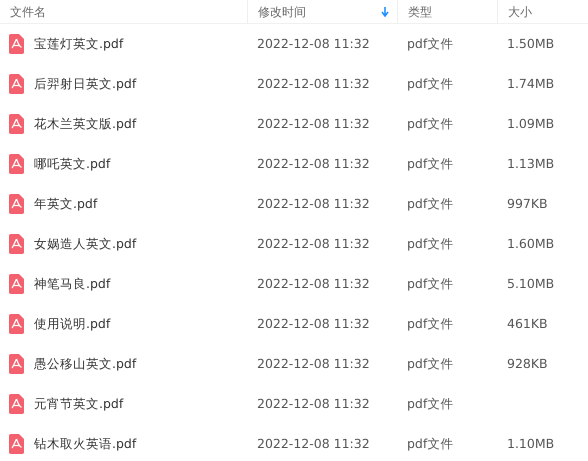  What do you see at coordinates (527, 363) in the screenshot?
I see `file-size: 928KB` at bounding box center [527, 363].